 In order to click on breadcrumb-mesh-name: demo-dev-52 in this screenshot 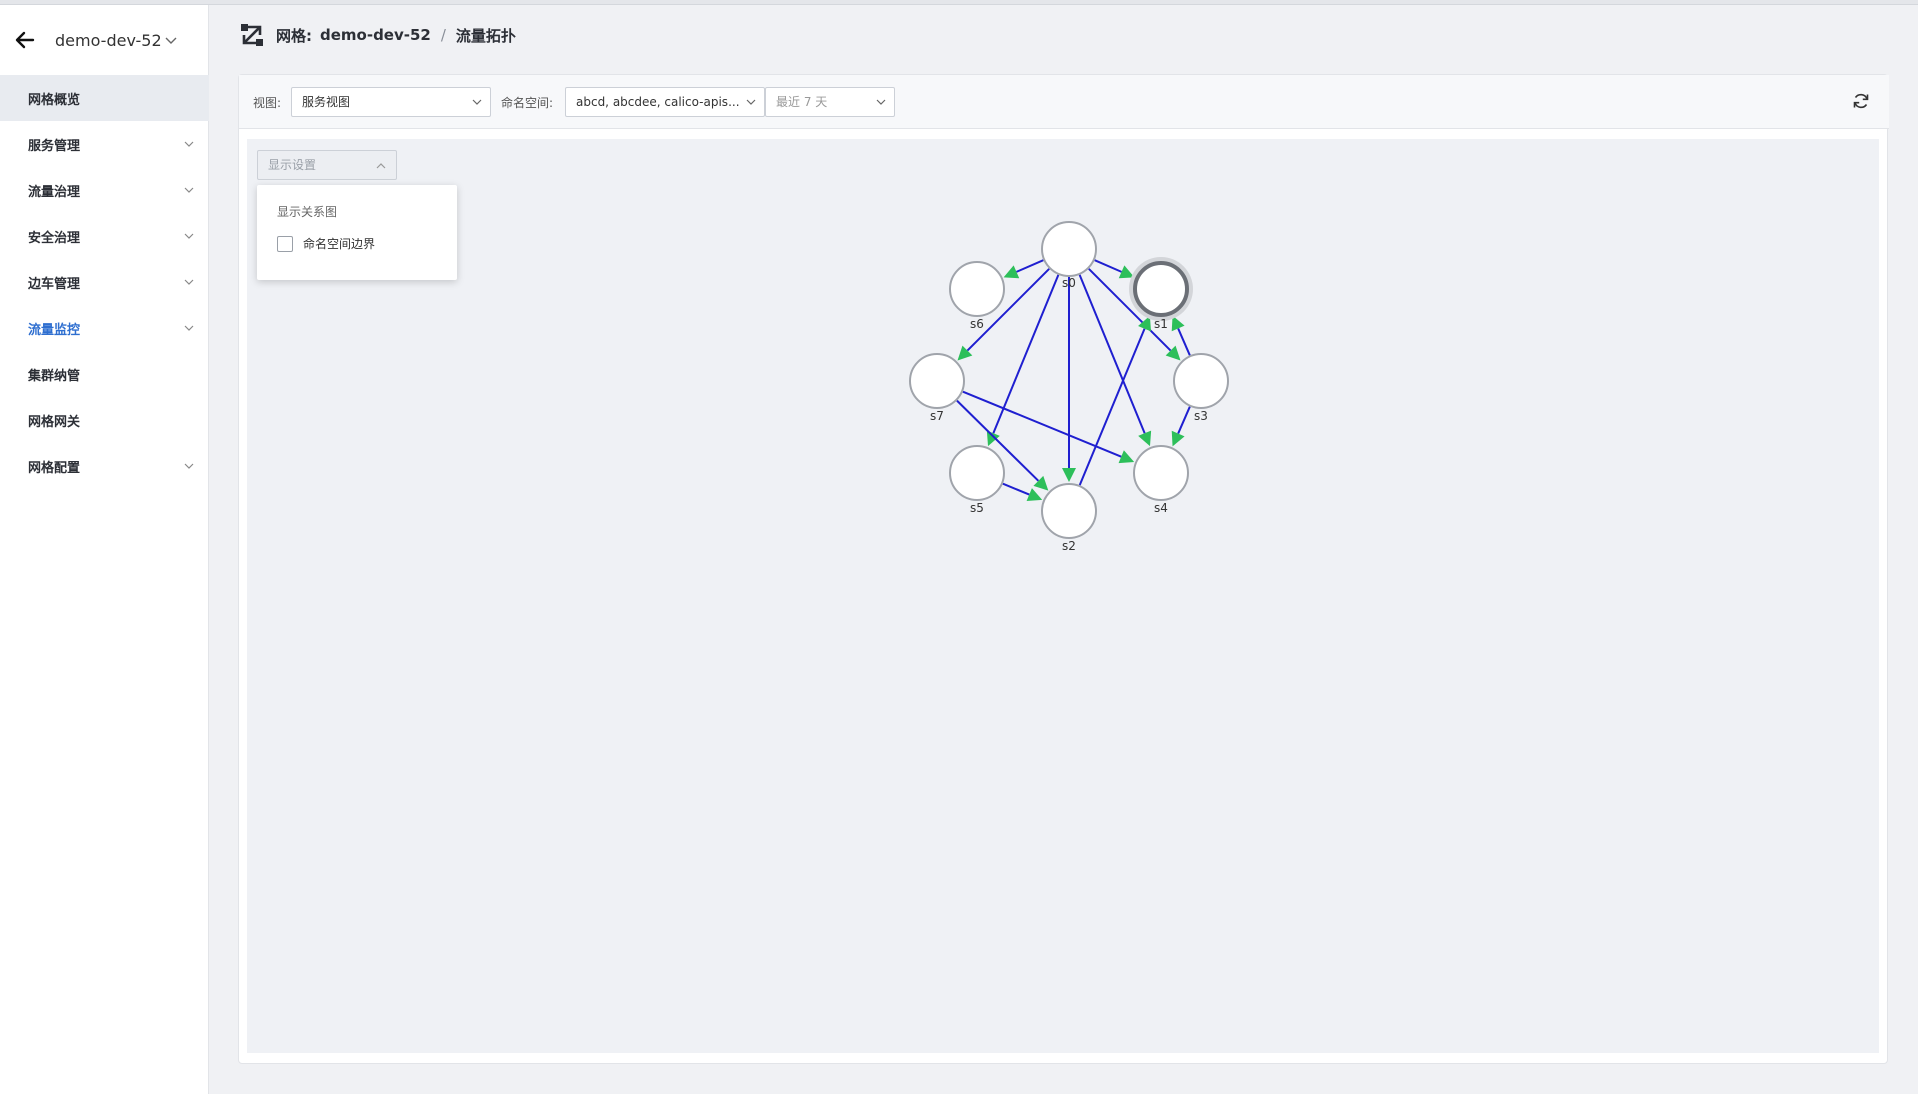, I will do `click(375, 35)`.